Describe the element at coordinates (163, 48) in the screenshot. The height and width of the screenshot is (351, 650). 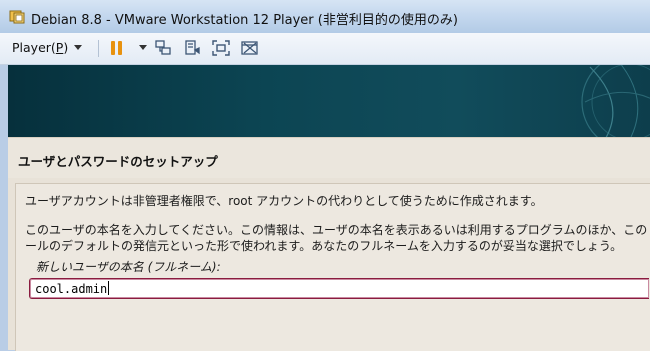
I see `send-ctrl-alt-del-icon` at that location.